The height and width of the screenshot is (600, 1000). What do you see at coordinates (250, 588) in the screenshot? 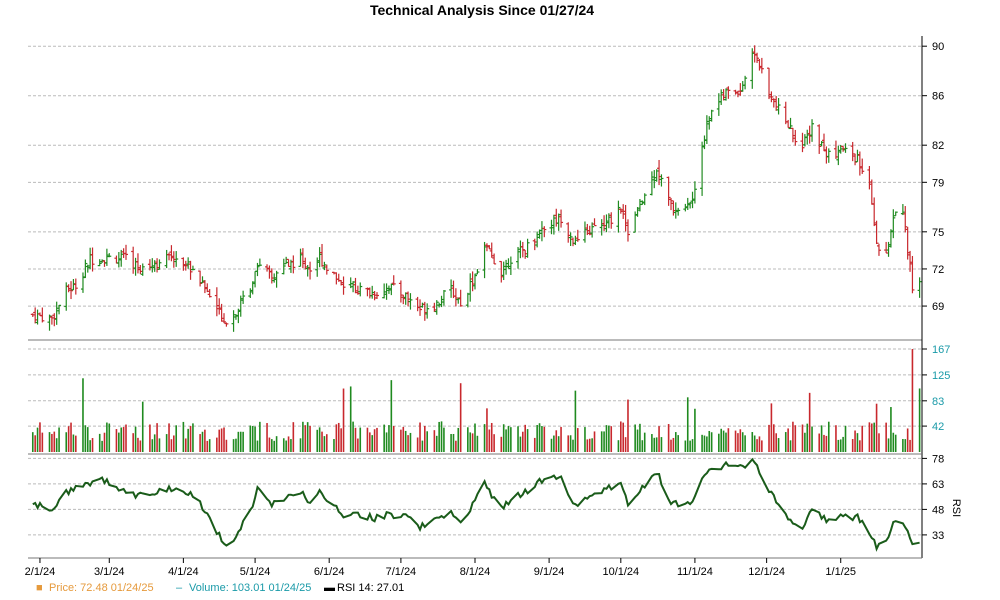
I see `legend-label: Volume: 103.01 01/24/25` at bounding box center [250, 588].